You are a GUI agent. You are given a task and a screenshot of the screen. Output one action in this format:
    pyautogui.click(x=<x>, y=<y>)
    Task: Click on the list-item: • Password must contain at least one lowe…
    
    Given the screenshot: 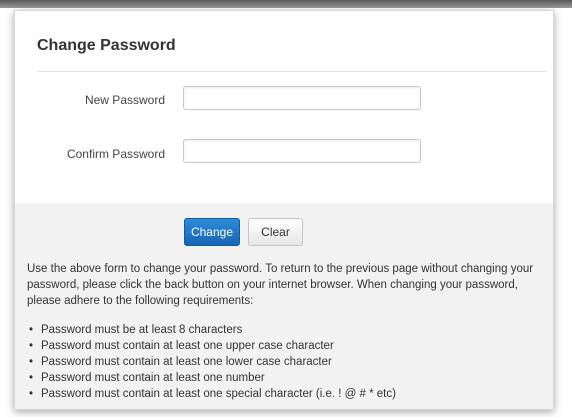 What is the action you would take?
    pyautogui.click(x=287, y=362)
    